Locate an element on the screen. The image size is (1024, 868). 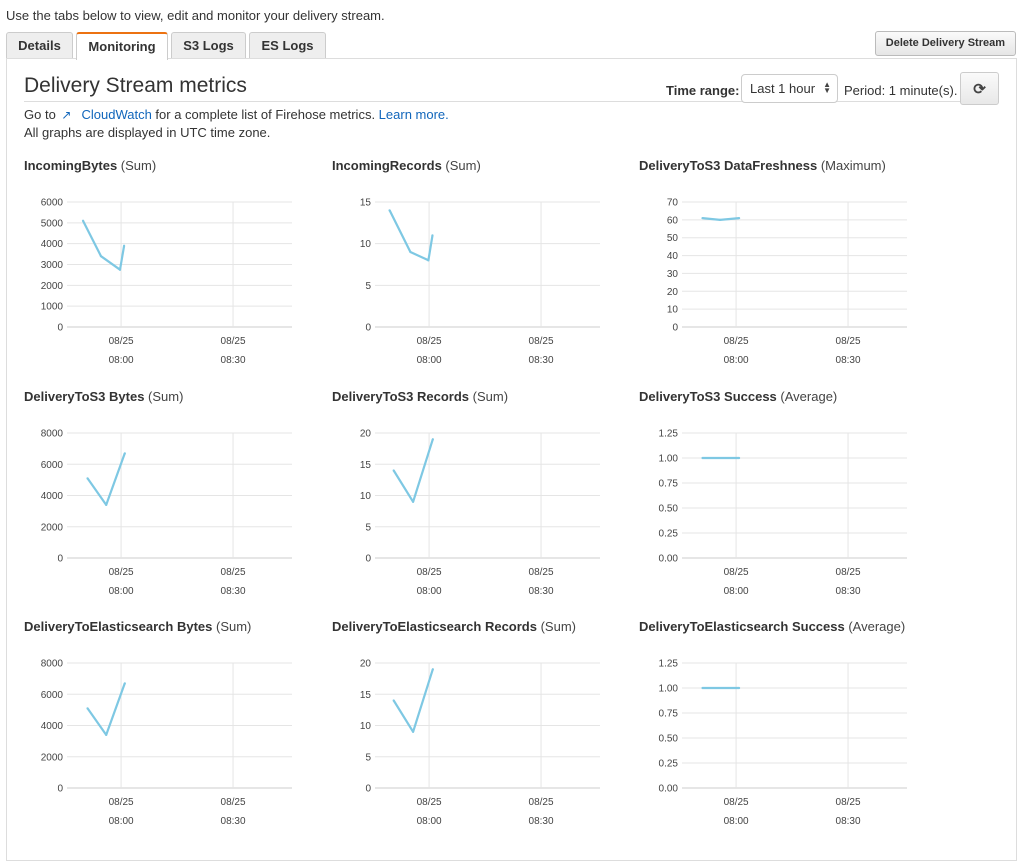
tab-bar: Details Monitoring S3 Logs ES Logs is located at coordinates (167, 46).